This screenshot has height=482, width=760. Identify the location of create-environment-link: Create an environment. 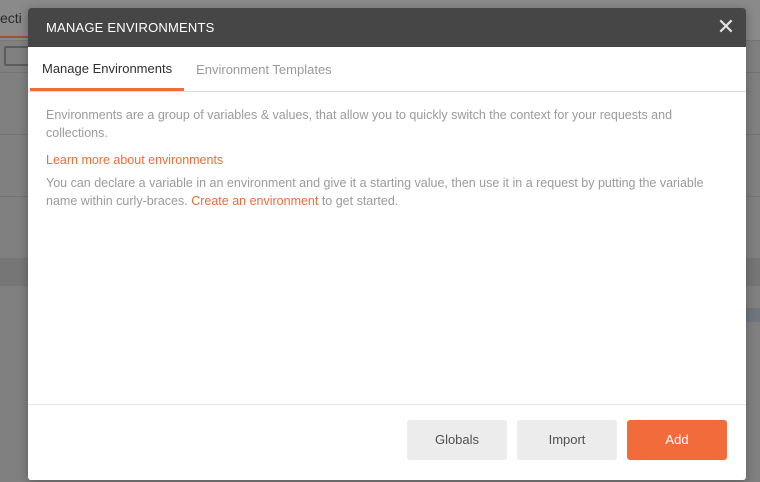
(254, 201).